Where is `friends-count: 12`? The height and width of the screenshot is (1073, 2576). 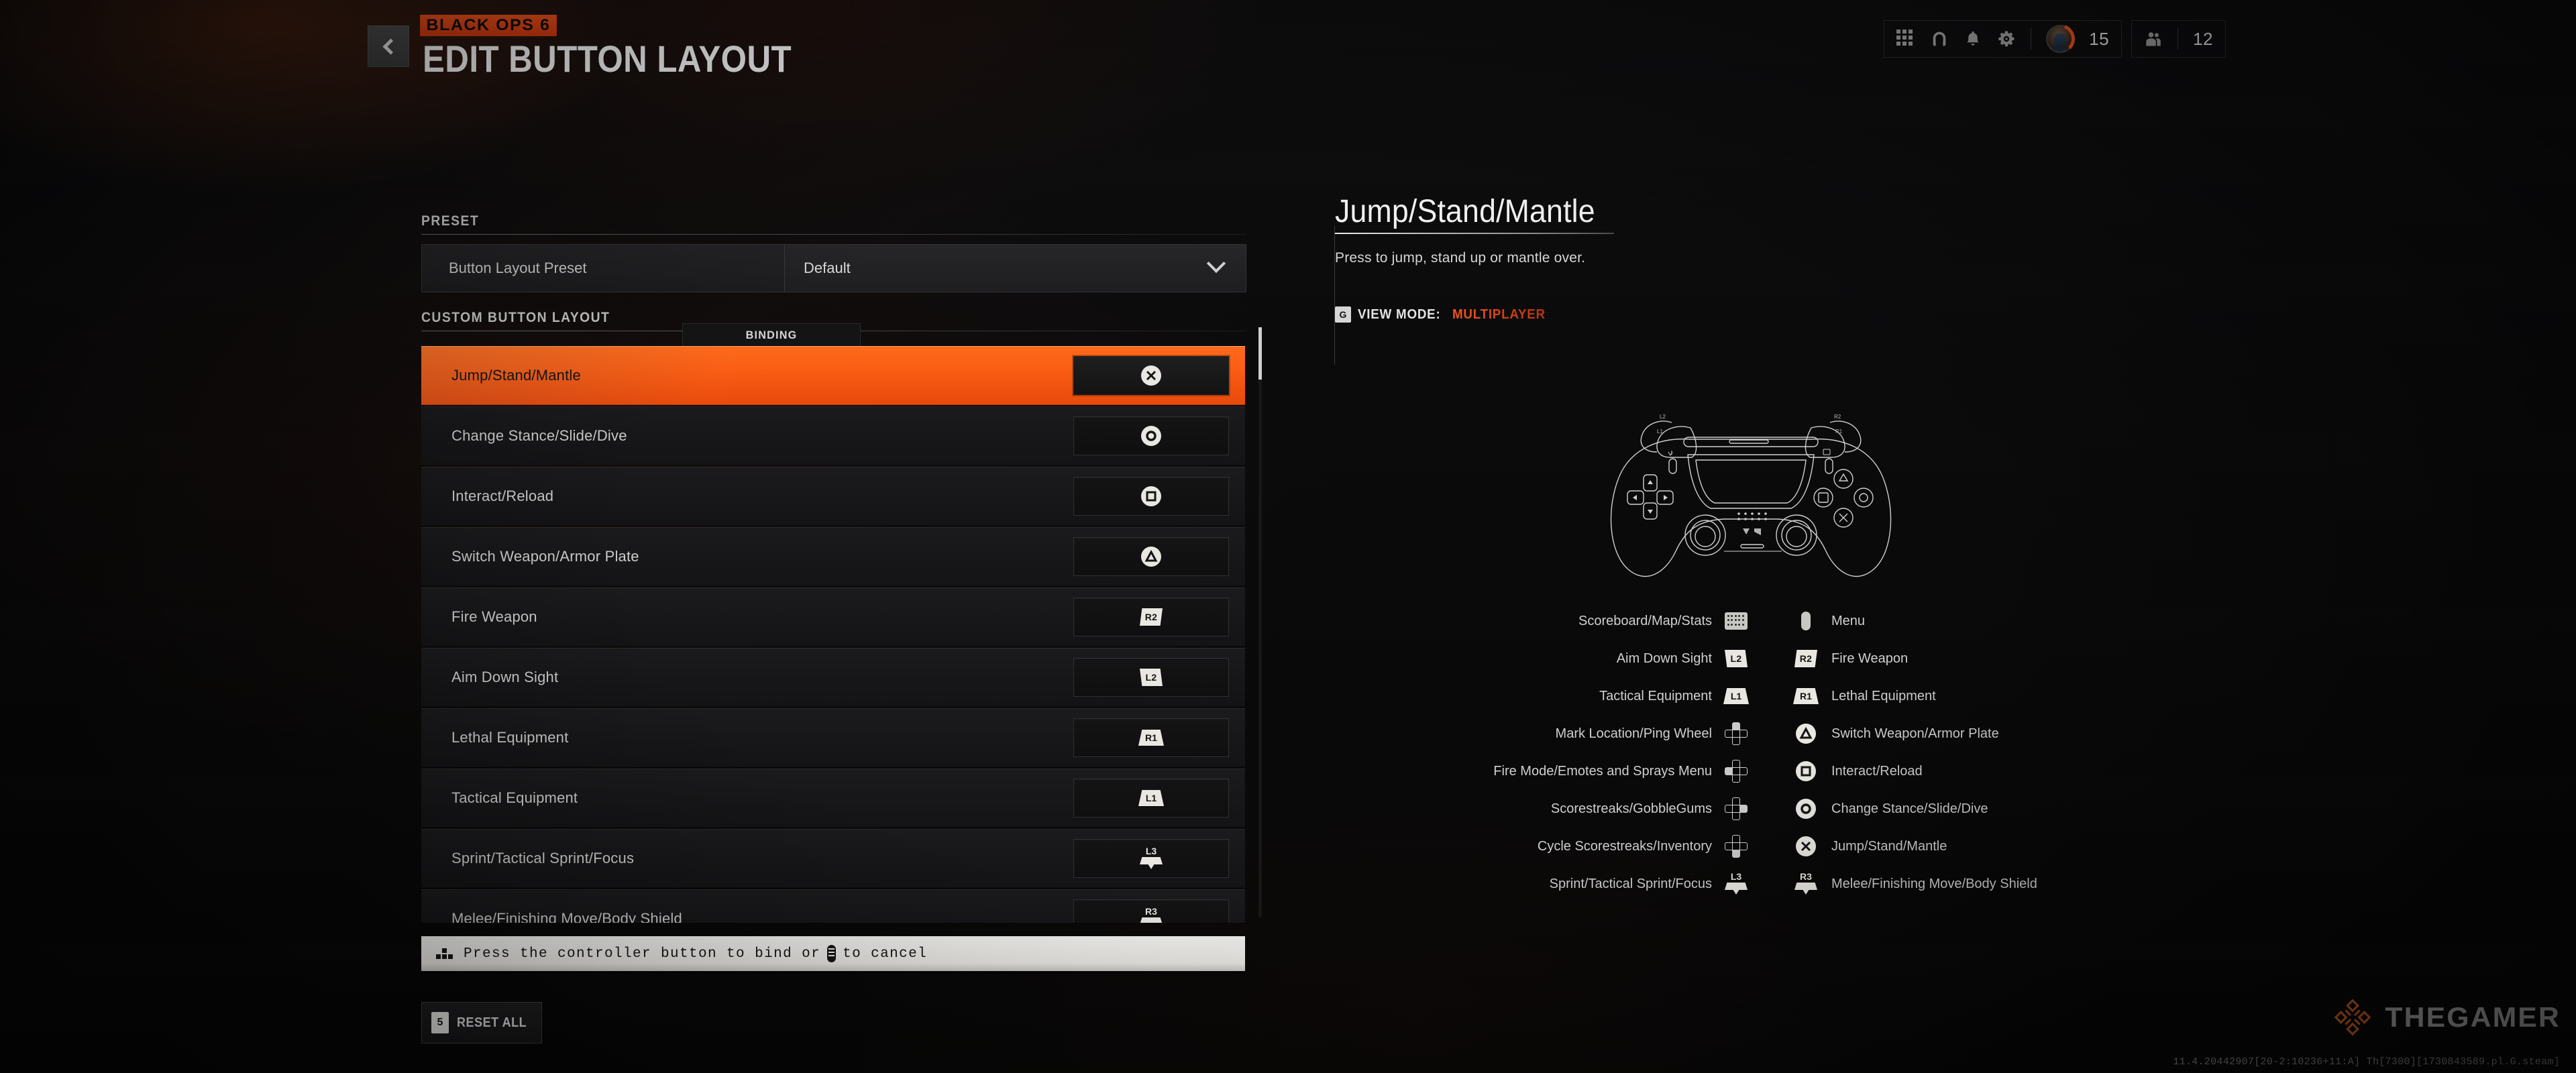 friends-count: 12 is located at coordinates (2203, 38).